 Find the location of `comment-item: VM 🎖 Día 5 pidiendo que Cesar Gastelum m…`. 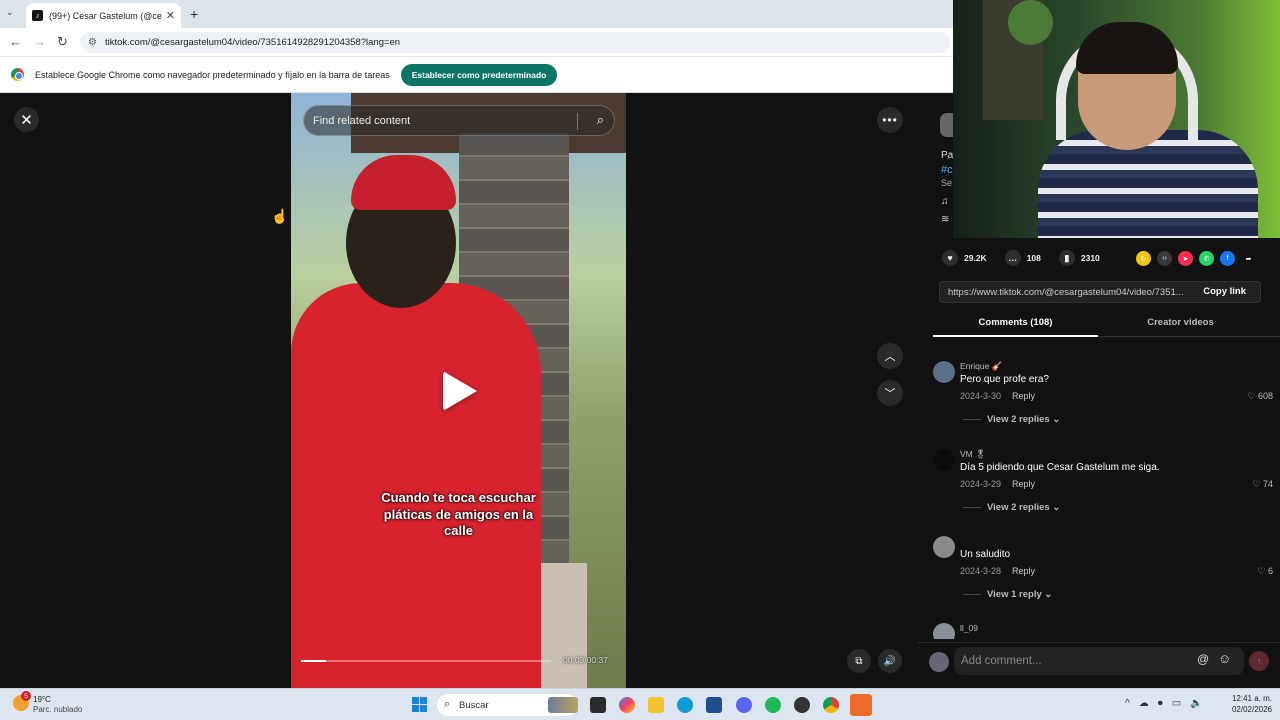

comment-item: VM 🎖 Día 5 pidiendo que Cesar Gastelum m… is located at coordinates (1103, 484).